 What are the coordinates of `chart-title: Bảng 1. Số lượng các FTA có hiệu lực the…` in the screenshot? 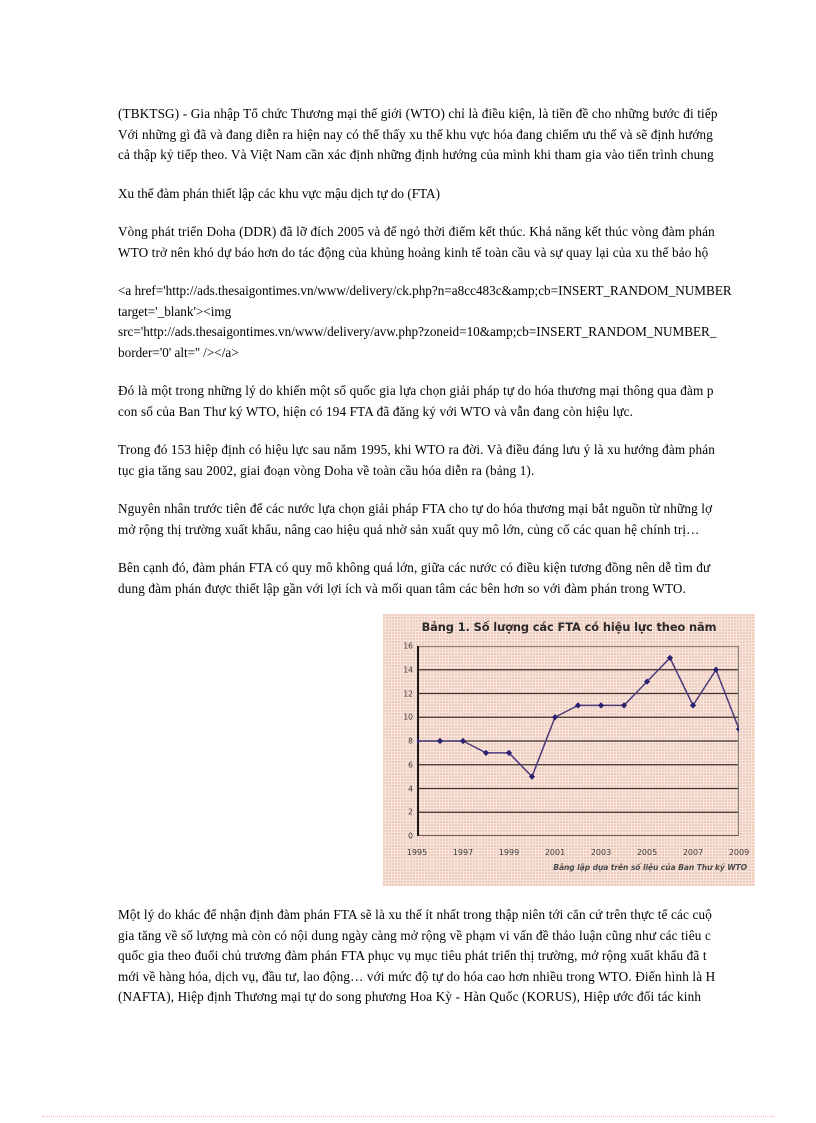 It's located at (569, 627).